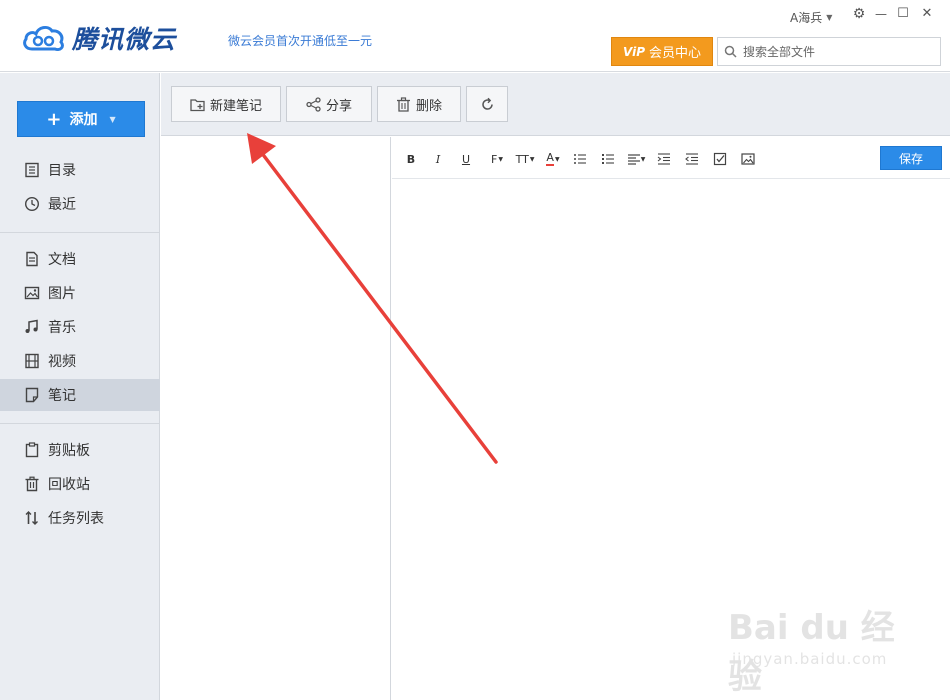 This screenshot has height=700, width=950. I want to click on video-icon, so click(32, 361).